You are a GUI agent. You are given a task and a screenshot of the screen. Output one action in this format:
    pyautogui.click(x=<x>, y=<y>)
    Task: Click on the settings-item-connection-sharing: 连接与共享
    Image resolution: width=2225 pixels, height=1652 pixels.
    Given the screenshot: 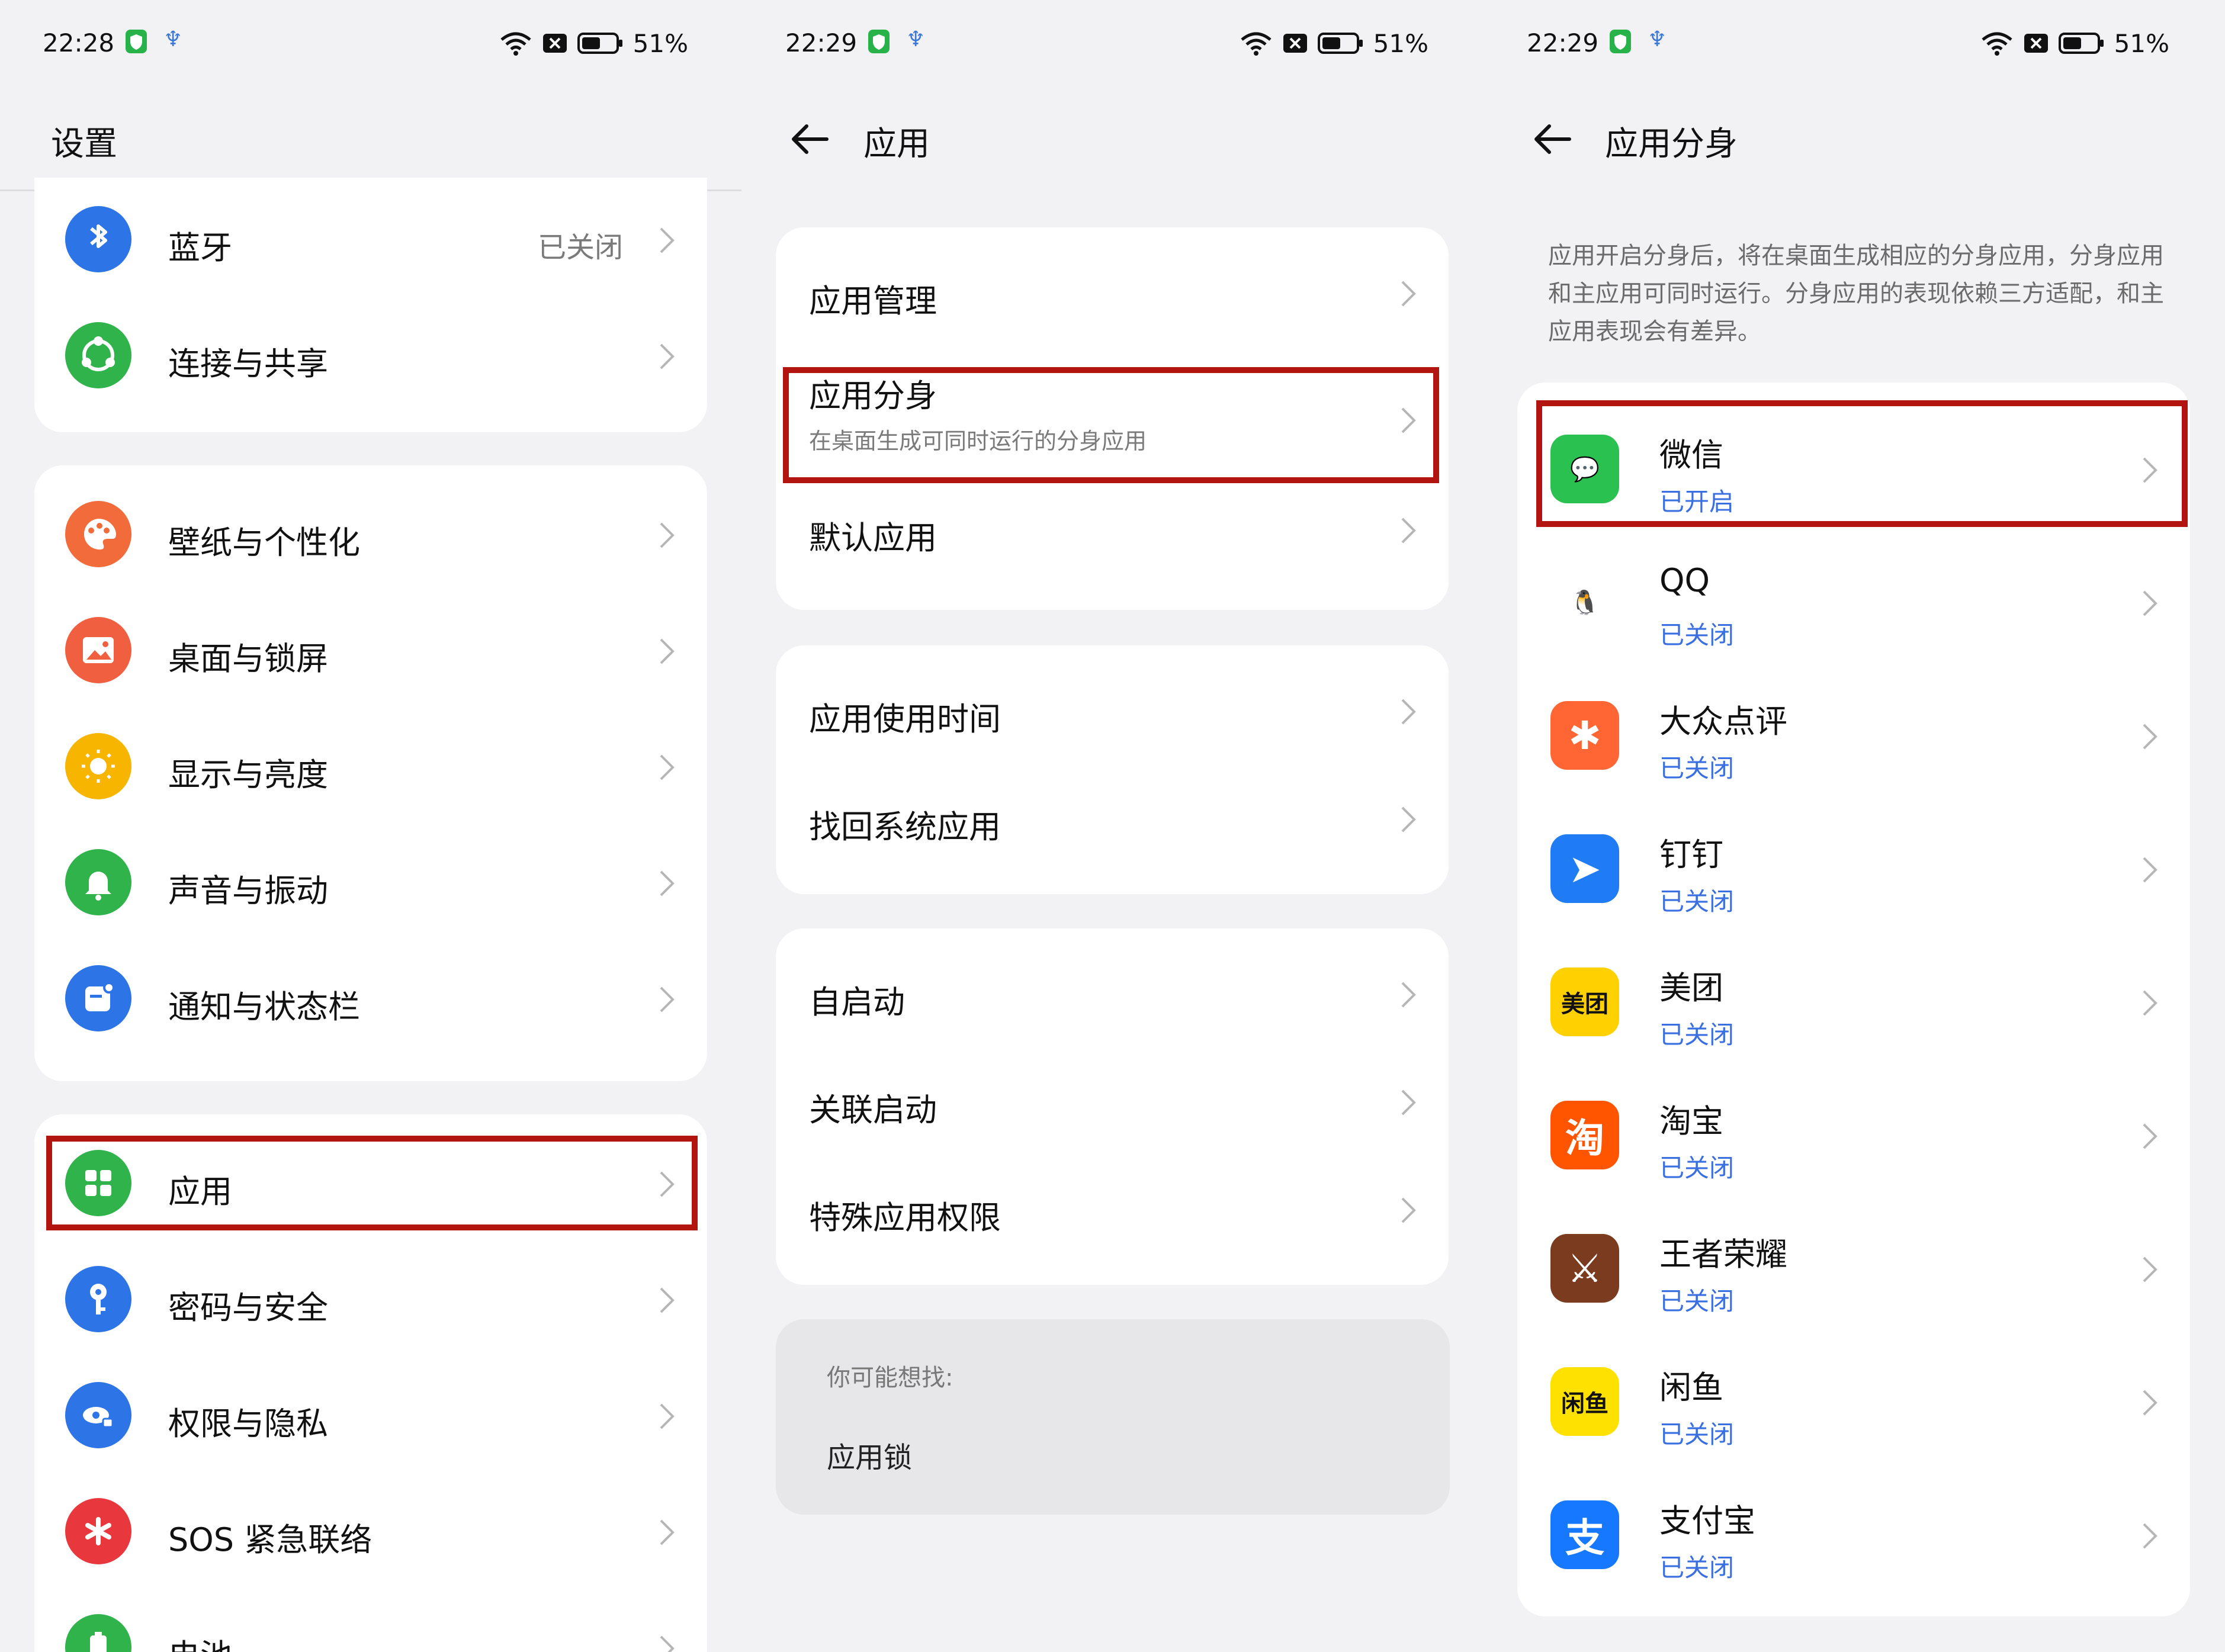 What is the action you would take?
    pyautogui.click(x=371, y=355)
    